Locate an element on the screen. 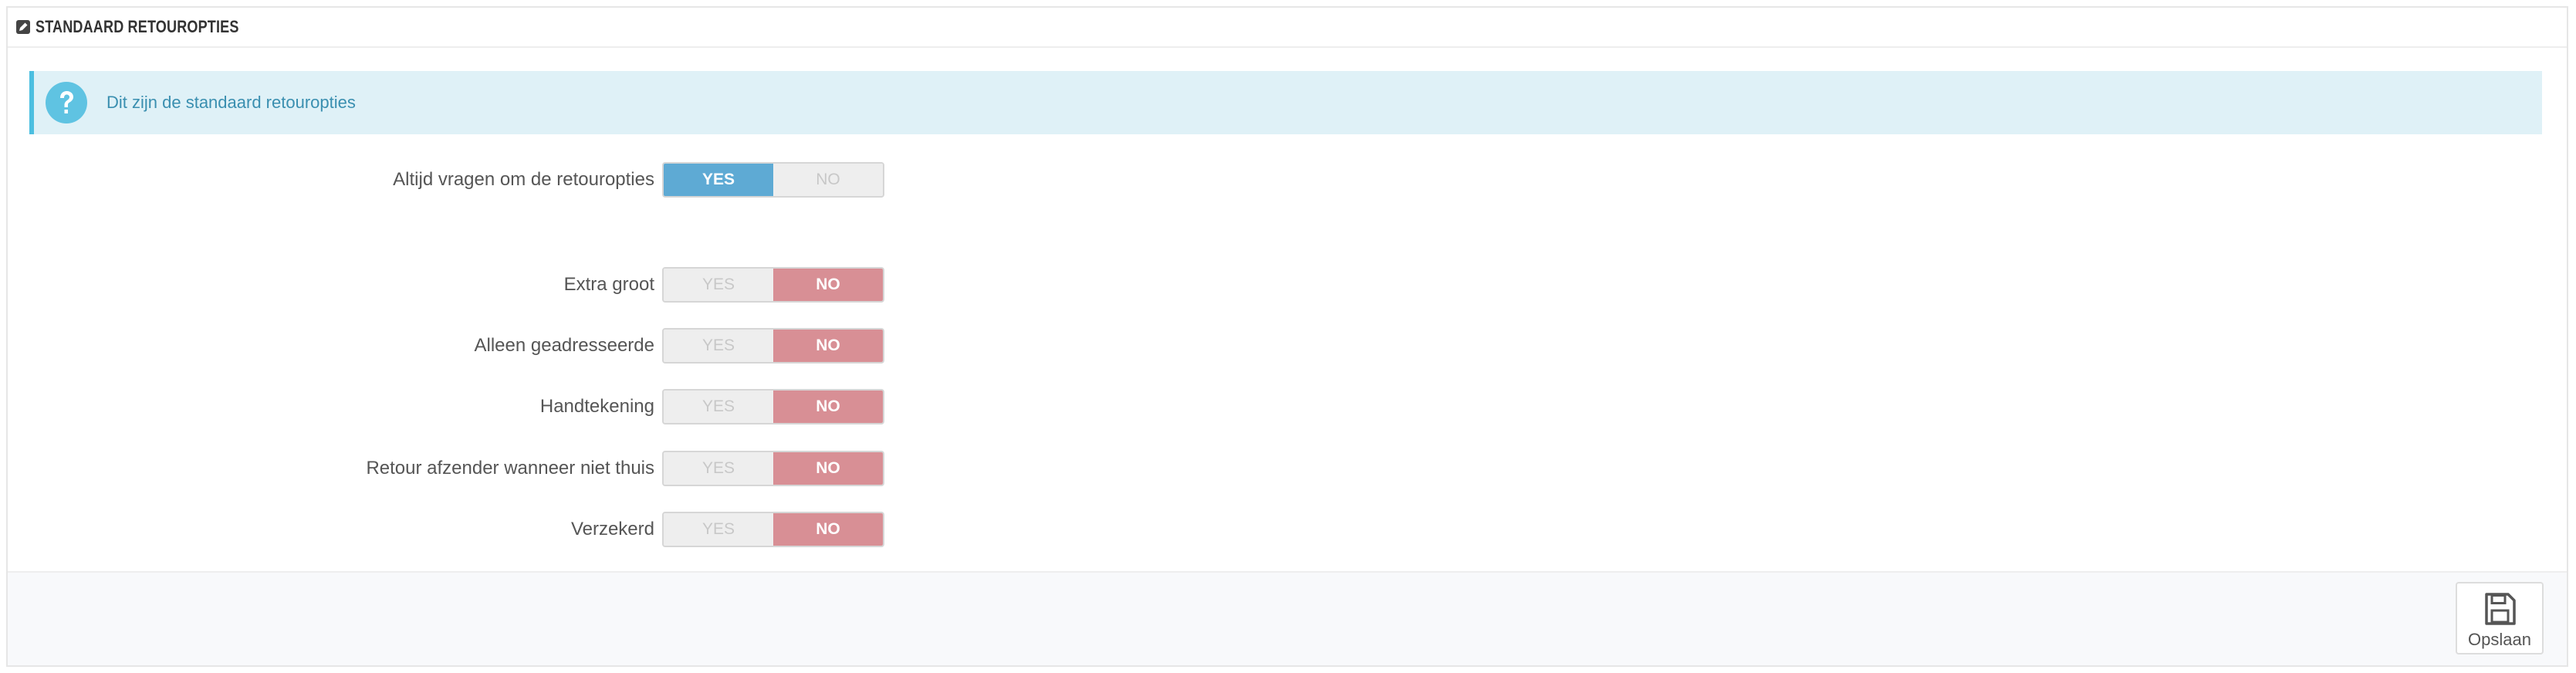 This screenshot has height=673, width=2576. option-row: Alleen geadresseerde YES NO is located at coordinates (471, 346).